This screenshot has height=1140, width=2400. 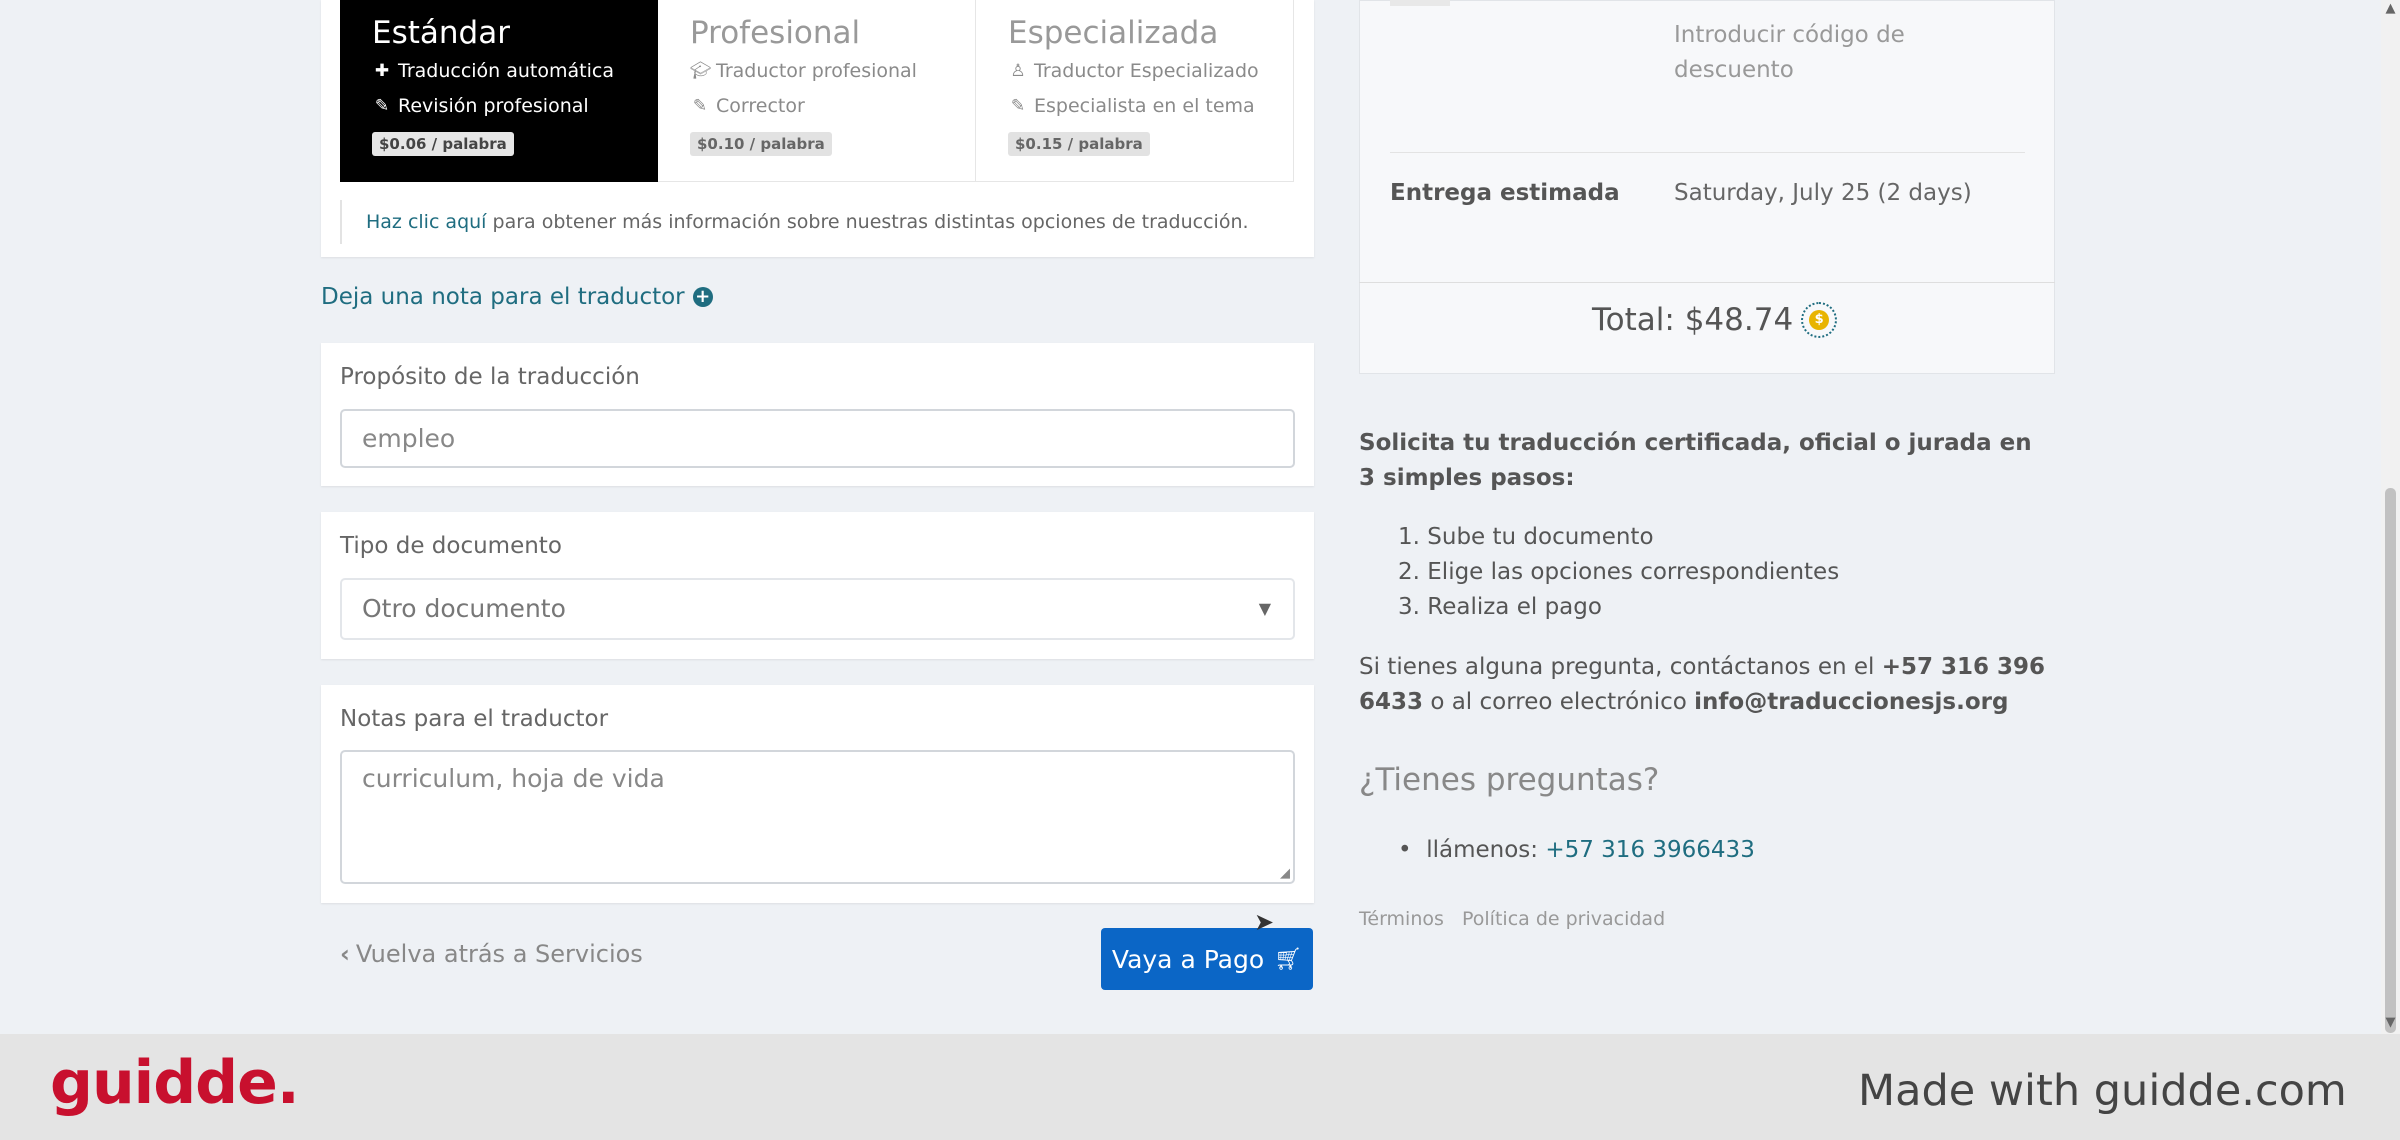 I want to click on tier-feature: Corrector, so click(x=760, y=106).